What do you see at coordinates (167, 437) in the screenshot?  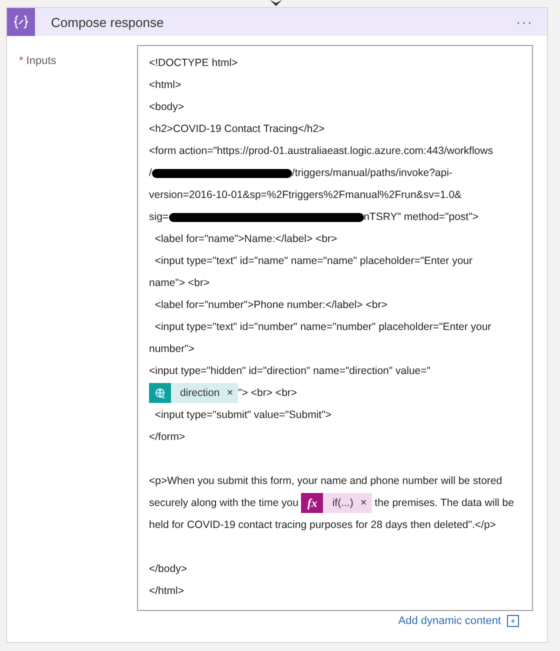 I see `code-text: </form>` at bounding box center [167, 437].